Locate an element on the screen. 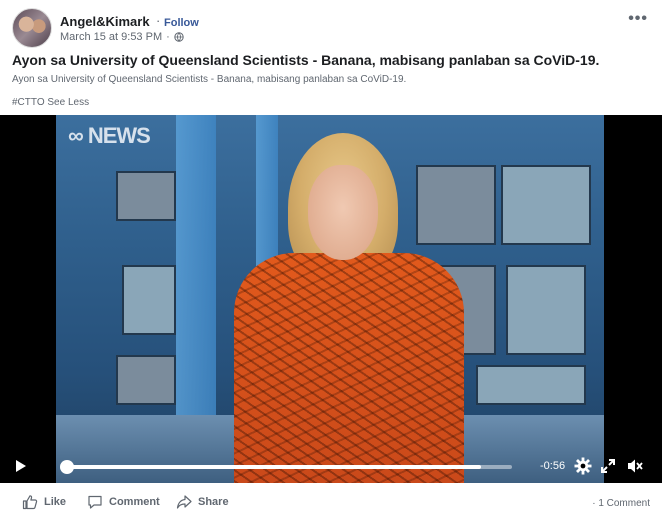  post-actions: Like Comment Share · 1 Comment is located at coordinates (331, 503).